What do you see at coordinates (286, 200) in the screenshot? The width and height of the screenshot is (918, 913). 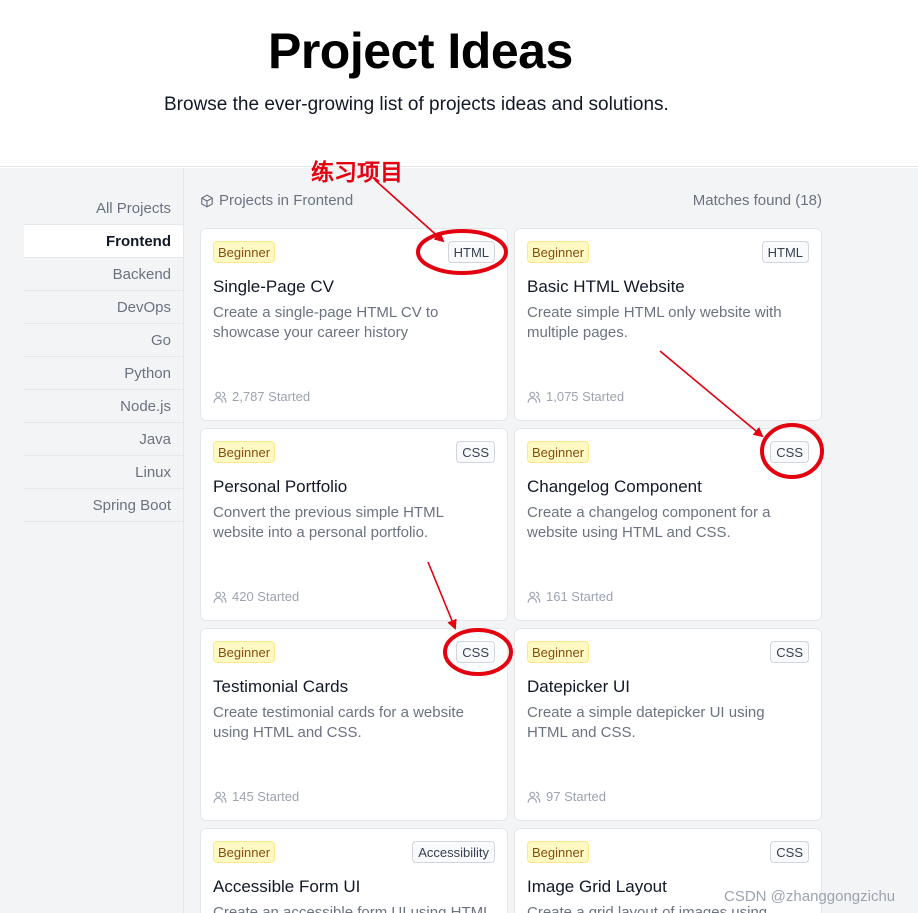 I see `list-heading-text: Projects in Frontend` at bounding box center [286, 200].